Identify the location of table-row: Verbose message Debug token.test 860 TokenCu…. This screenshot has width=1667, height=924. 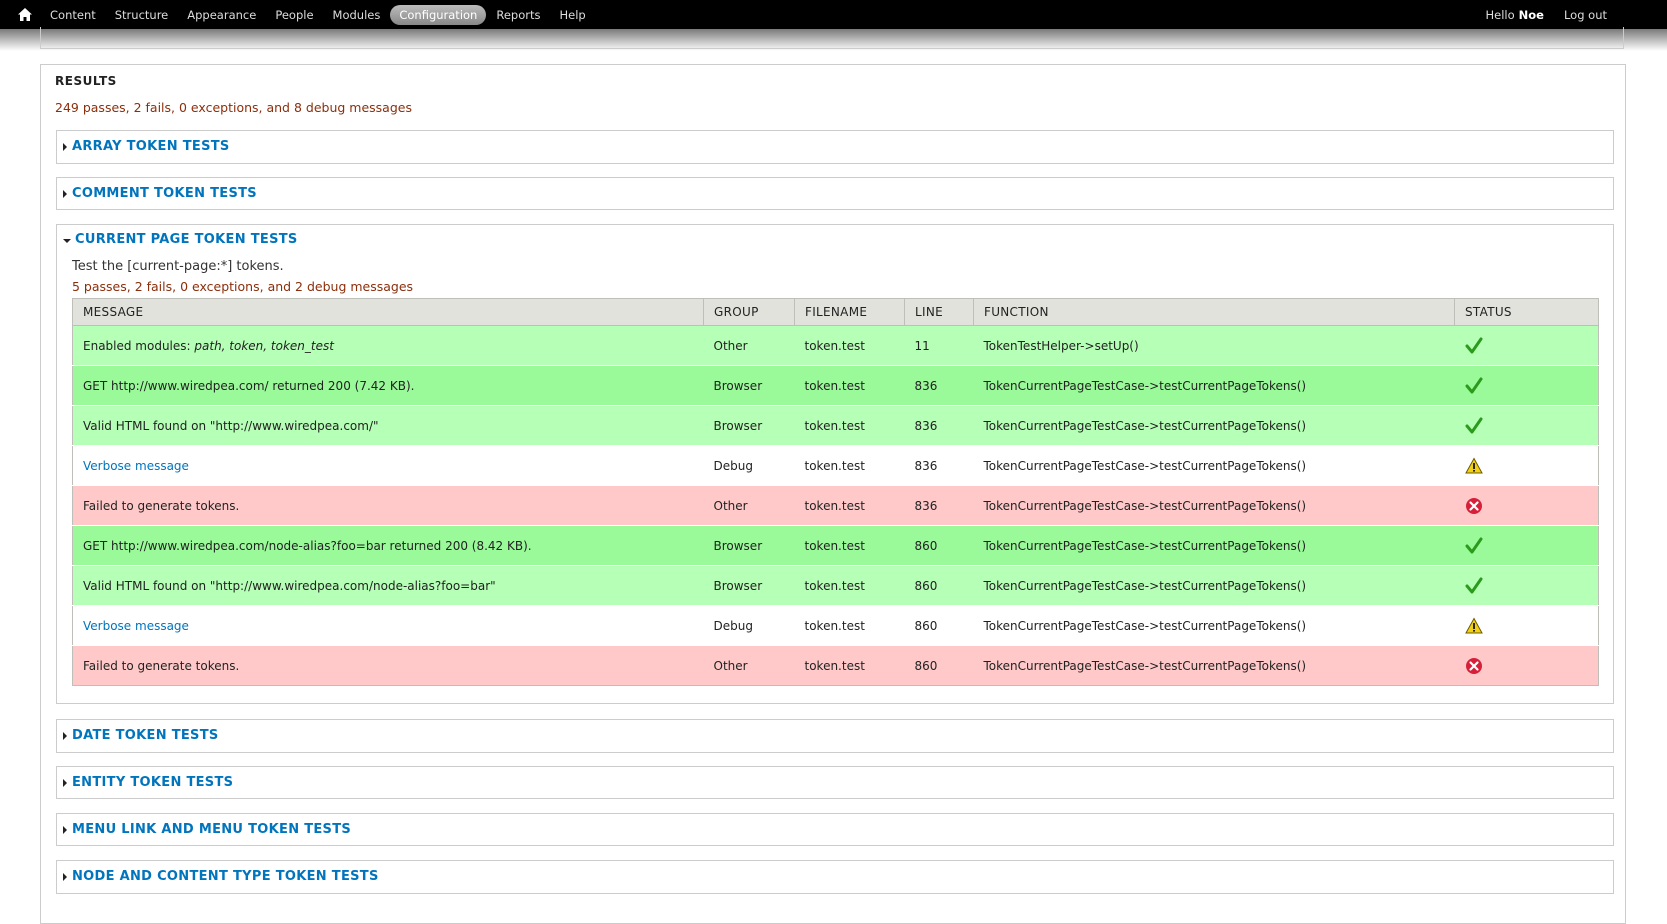
(835, 625).